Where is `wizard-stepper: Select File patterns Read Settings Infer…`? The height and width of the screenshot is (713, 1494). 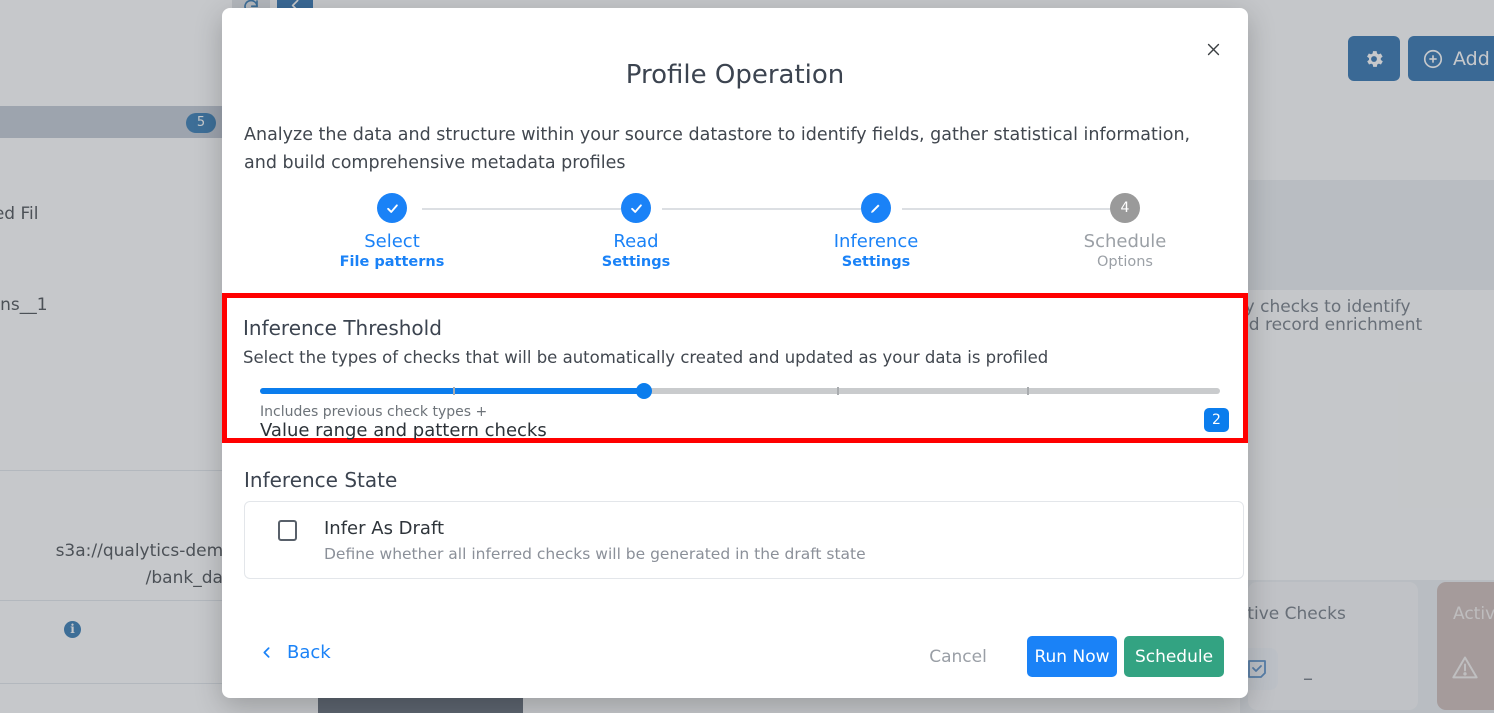
wizard-stepper: Select File patterns Read Settings Infer… is located at coordinates (735, 240).